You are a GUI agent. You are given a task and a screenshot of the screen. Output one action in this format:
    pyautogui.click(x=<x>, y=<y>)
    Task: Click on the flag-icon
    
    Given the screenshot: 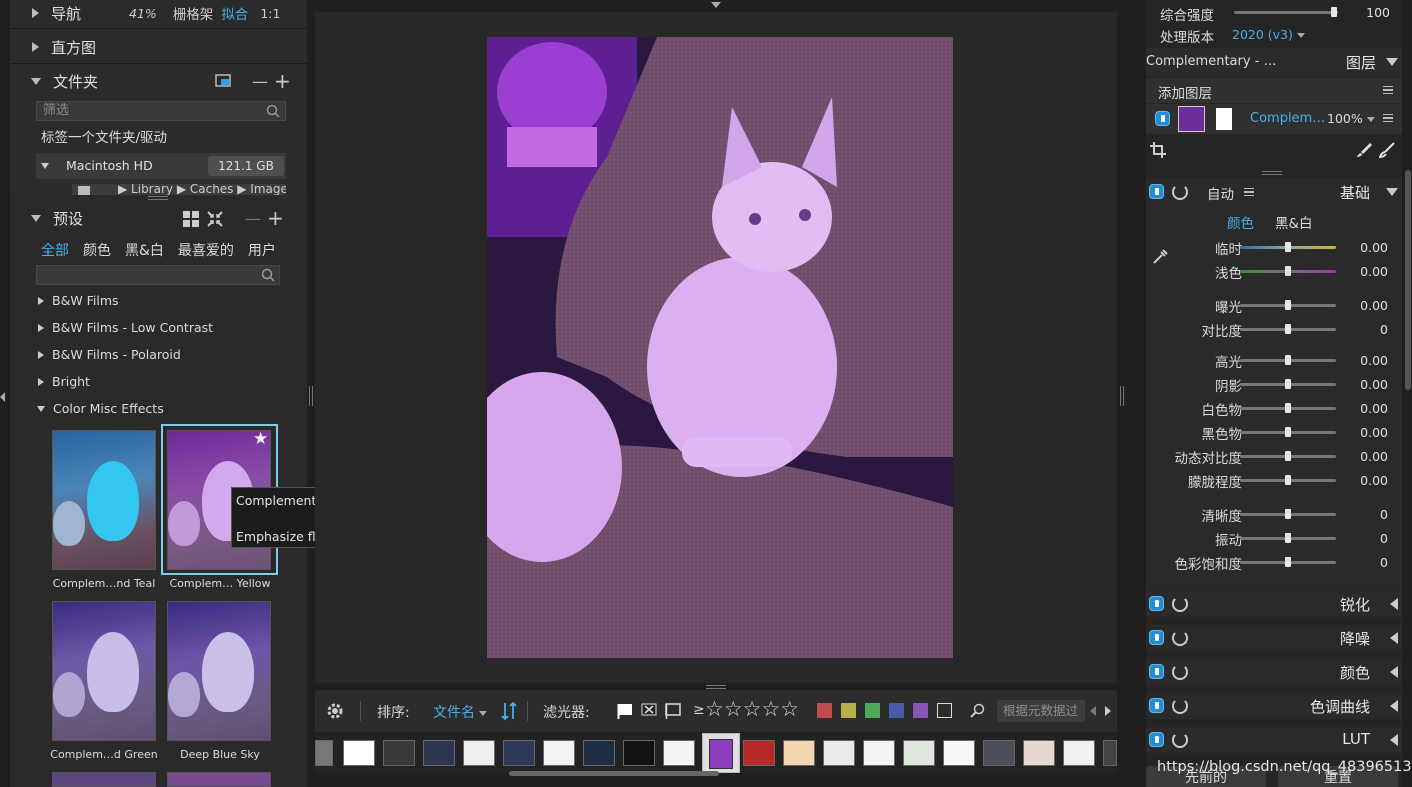 What is the action you would take?
    pyautogui.click(x=625, y=713)
    